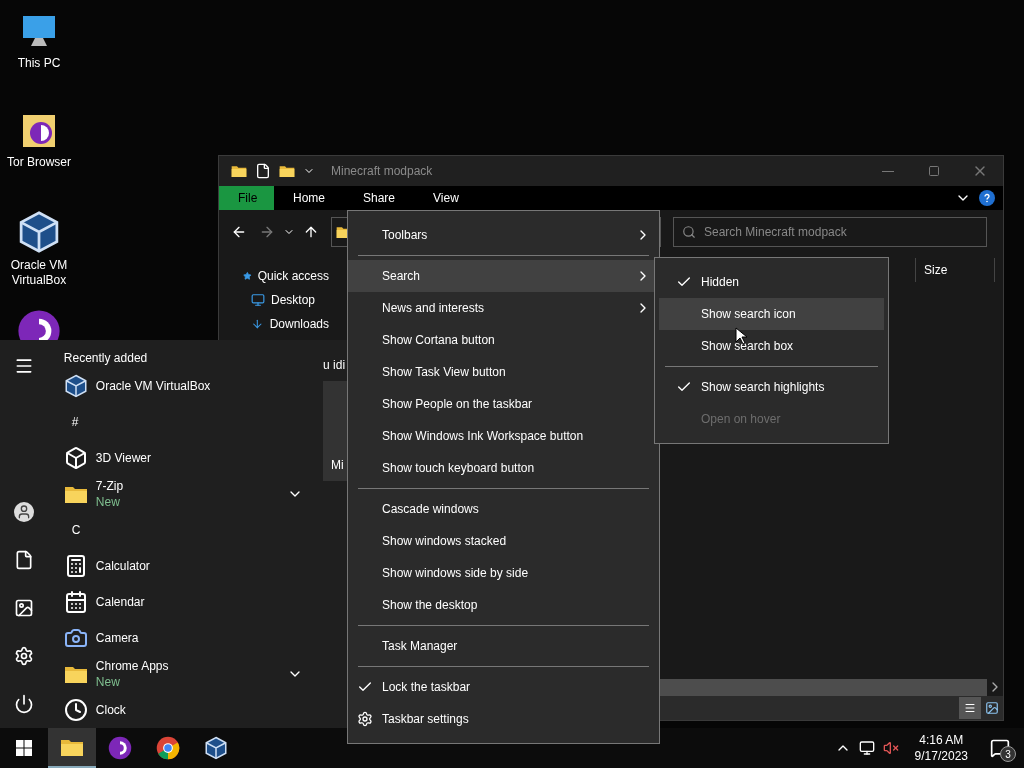 The image size is (1024, 768). What do you see at coordinates (1008, 754) in the screenshot?
I see `notification-count: 3` at bounding box center [1008, 754].